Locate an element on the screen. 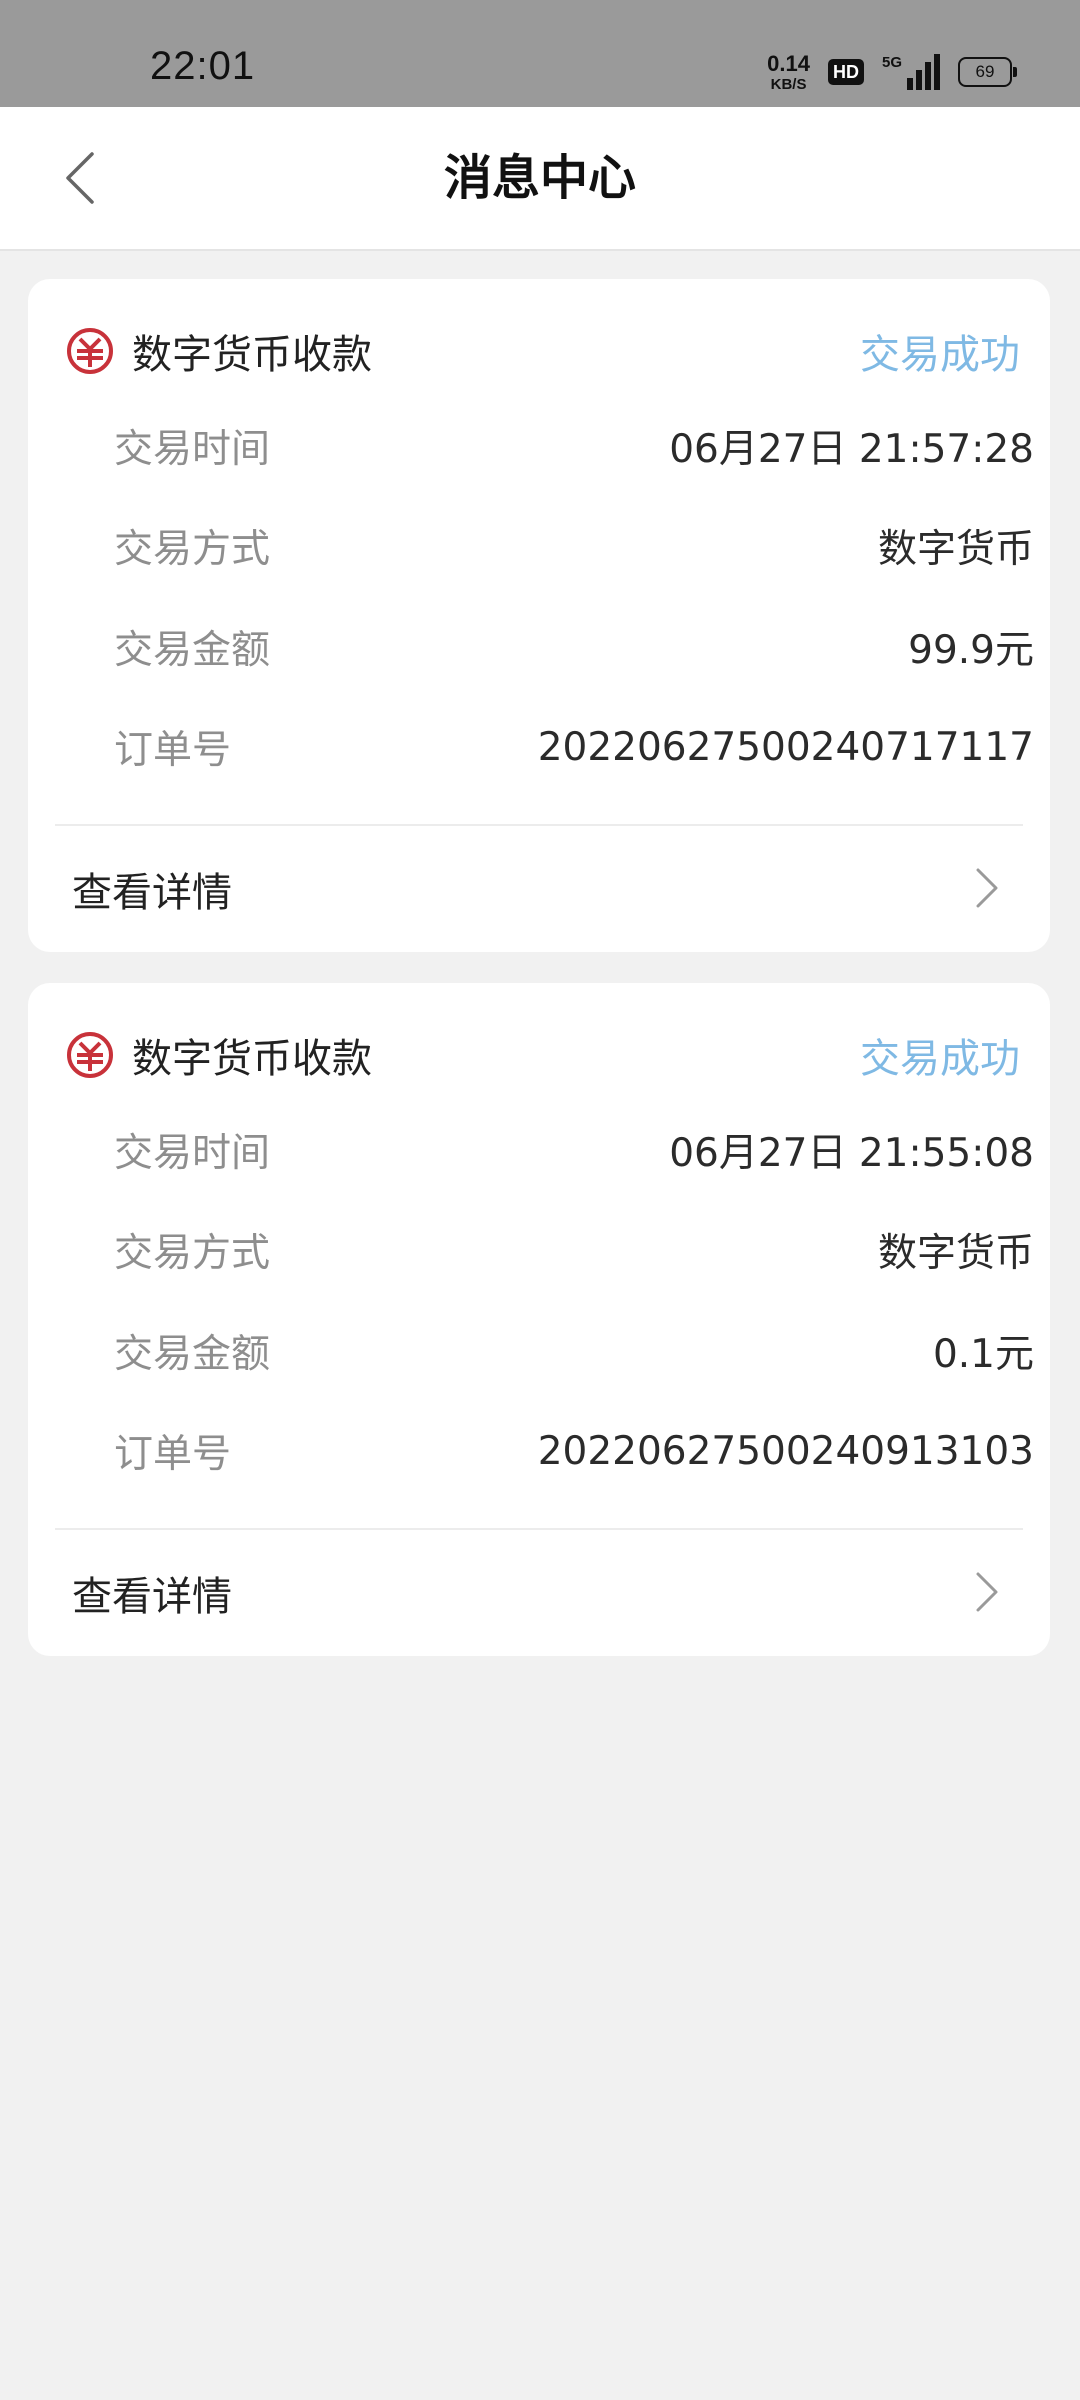  field-value: 99.9元 is located at coordinates (971, 650).